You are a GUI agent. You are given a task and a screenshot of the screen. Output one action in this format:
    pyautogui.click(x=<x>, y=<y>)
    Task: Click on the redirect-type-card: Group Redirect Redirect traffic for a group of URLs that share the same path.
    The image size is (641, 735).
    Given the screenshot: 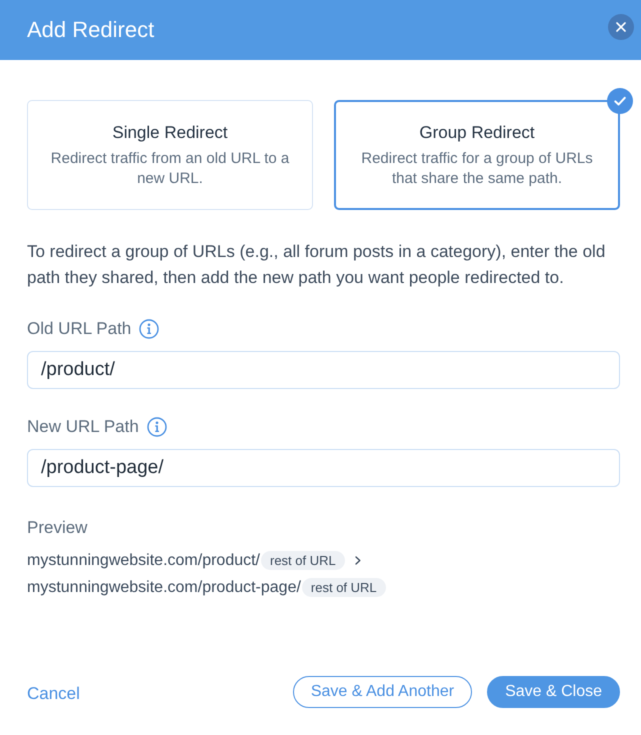 What is the action you would take?
    pyautogui.click(x=477, y=155)
    